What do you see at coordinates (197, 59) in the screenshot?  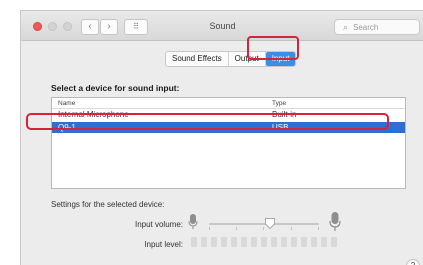 I see `tab-sound-effects: Sound Effects` at bounding box center [197, 59].